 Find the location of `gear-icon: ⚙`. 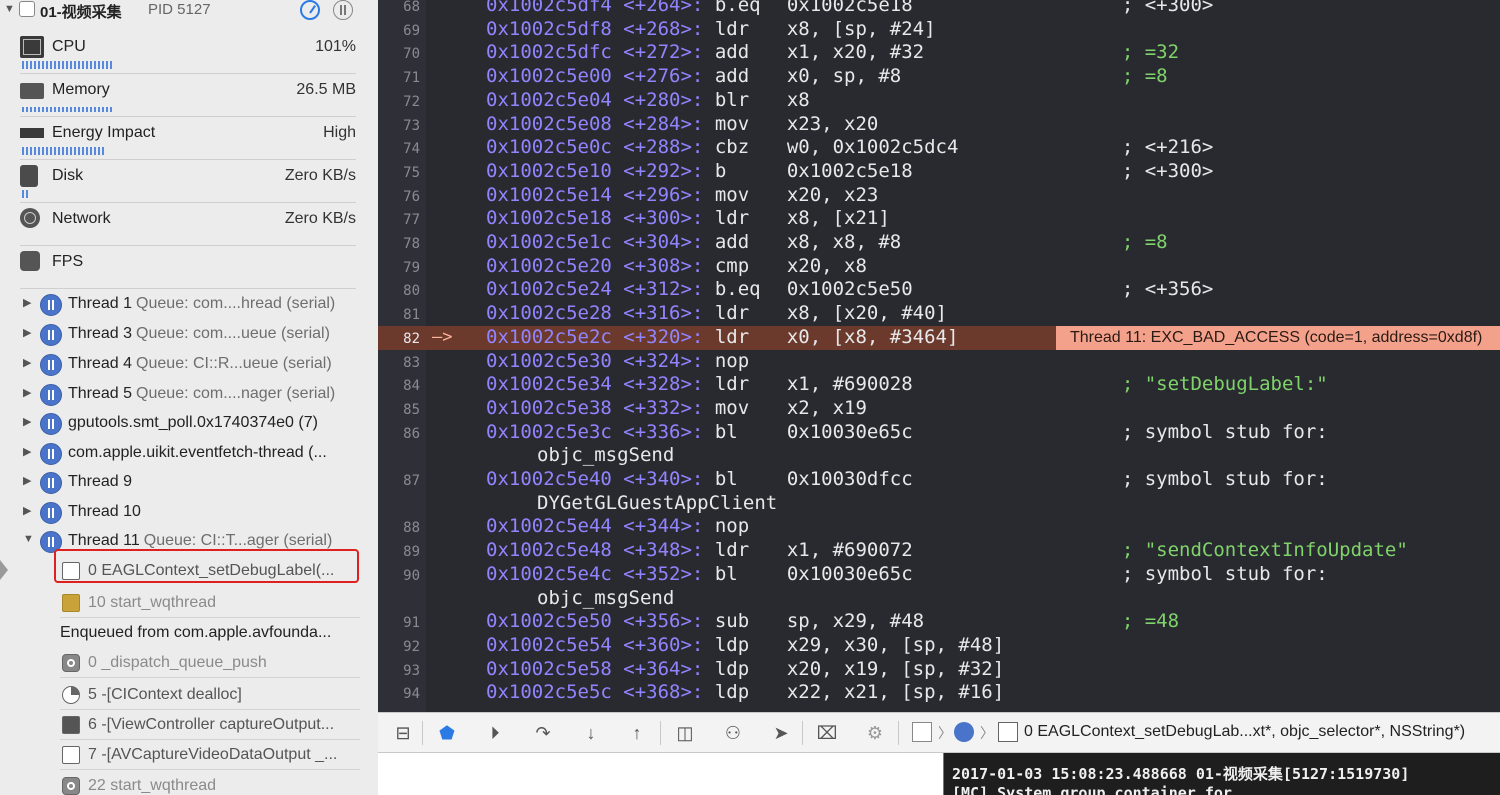

gear-icon: ⚙ is located at coordinates (875, 733).